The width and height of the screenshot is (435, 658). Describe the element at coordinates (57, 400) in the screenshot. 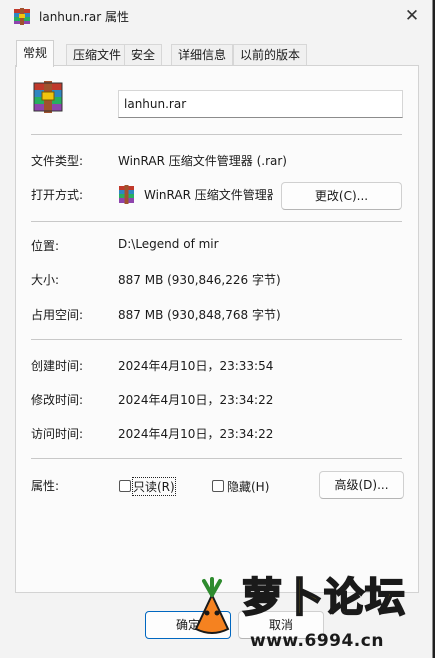

I see `modified-label: 修改时间:` at that location.